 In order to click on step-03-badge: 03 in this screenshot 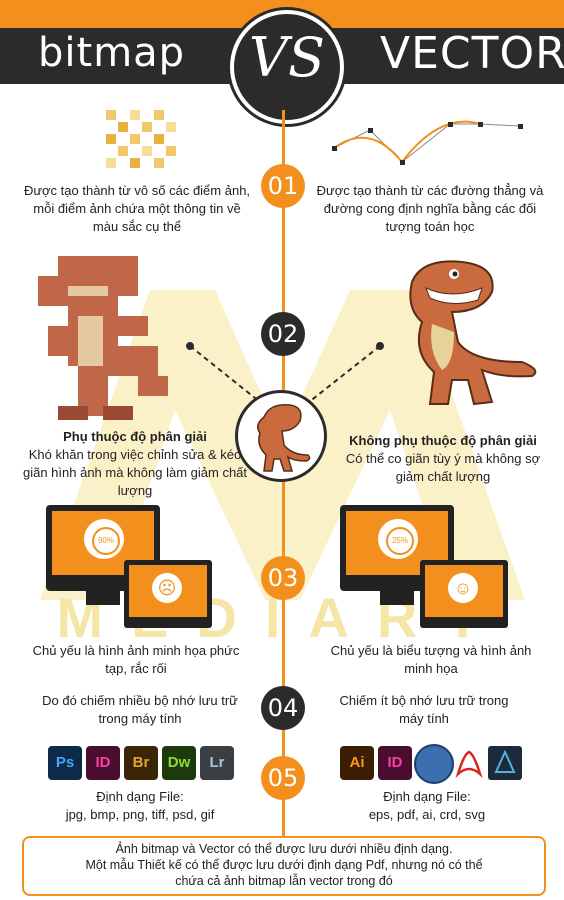, I will do `click(283, 578)`.